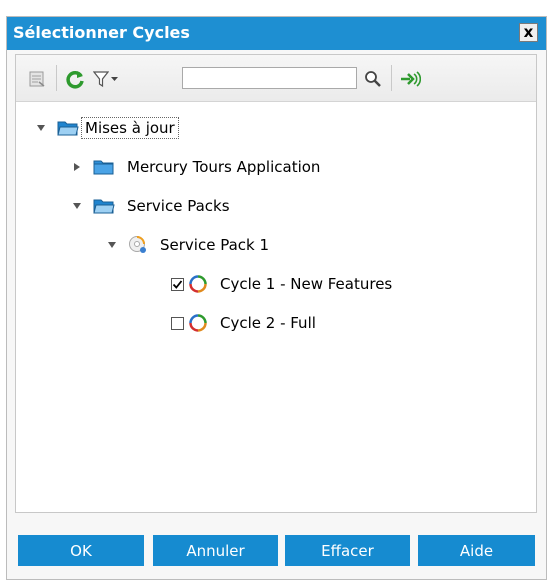 The width and height of the screenshot is (553, 583). I want to click on cycle-1-checkbox, so click(177, 284).